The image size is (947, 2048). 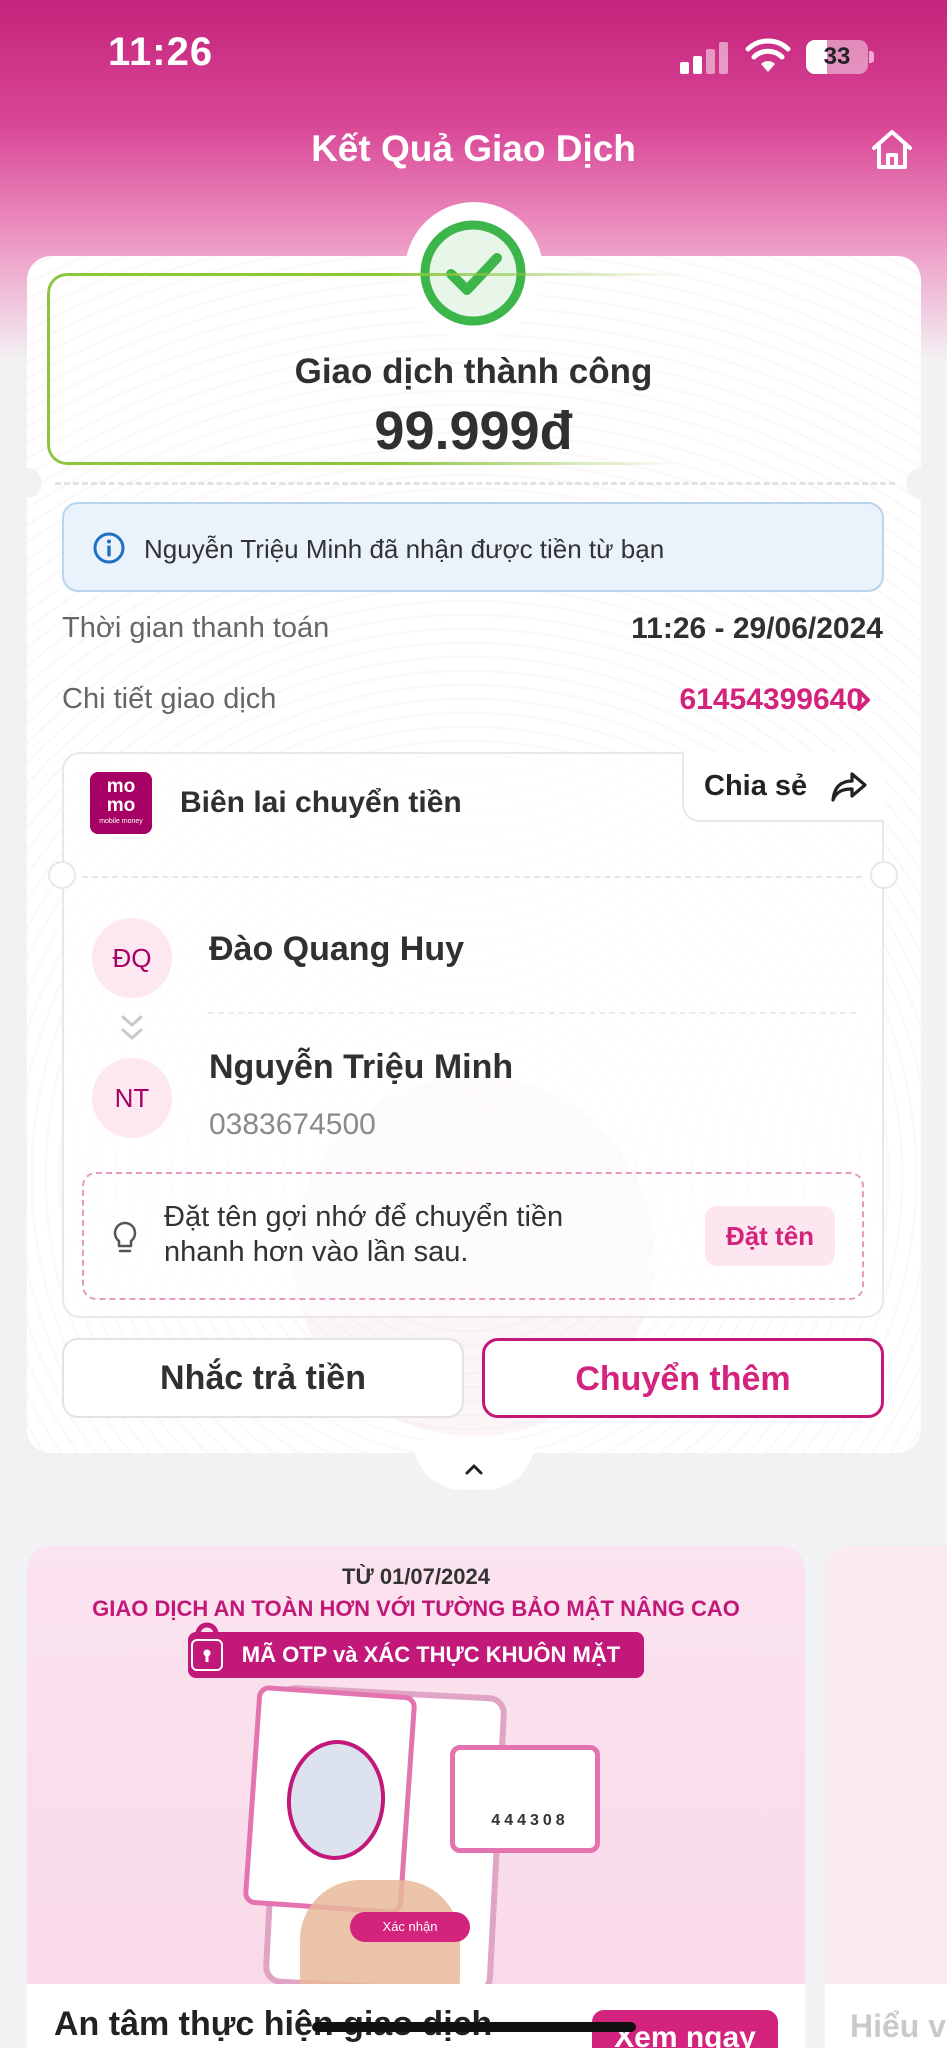 What do you see at coordinates (475, 483) in the screenshot?
I see `divider` at bounding box center [475, 483].